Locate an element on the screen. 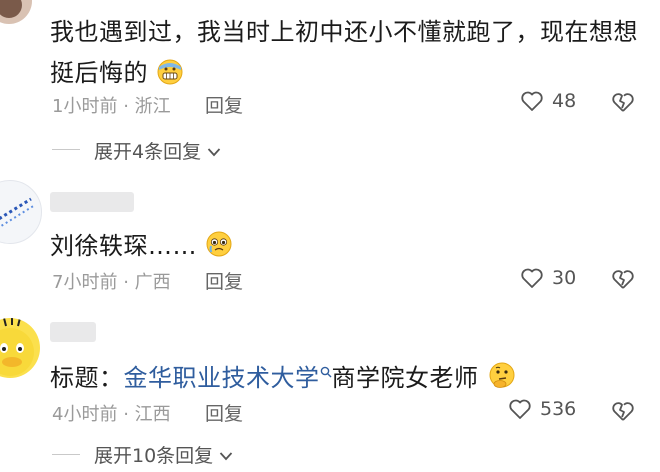 The height and width of the screenshot is (472, 660). expand-replies-button: 展开10条回复 is located at coordinates (163, 454).